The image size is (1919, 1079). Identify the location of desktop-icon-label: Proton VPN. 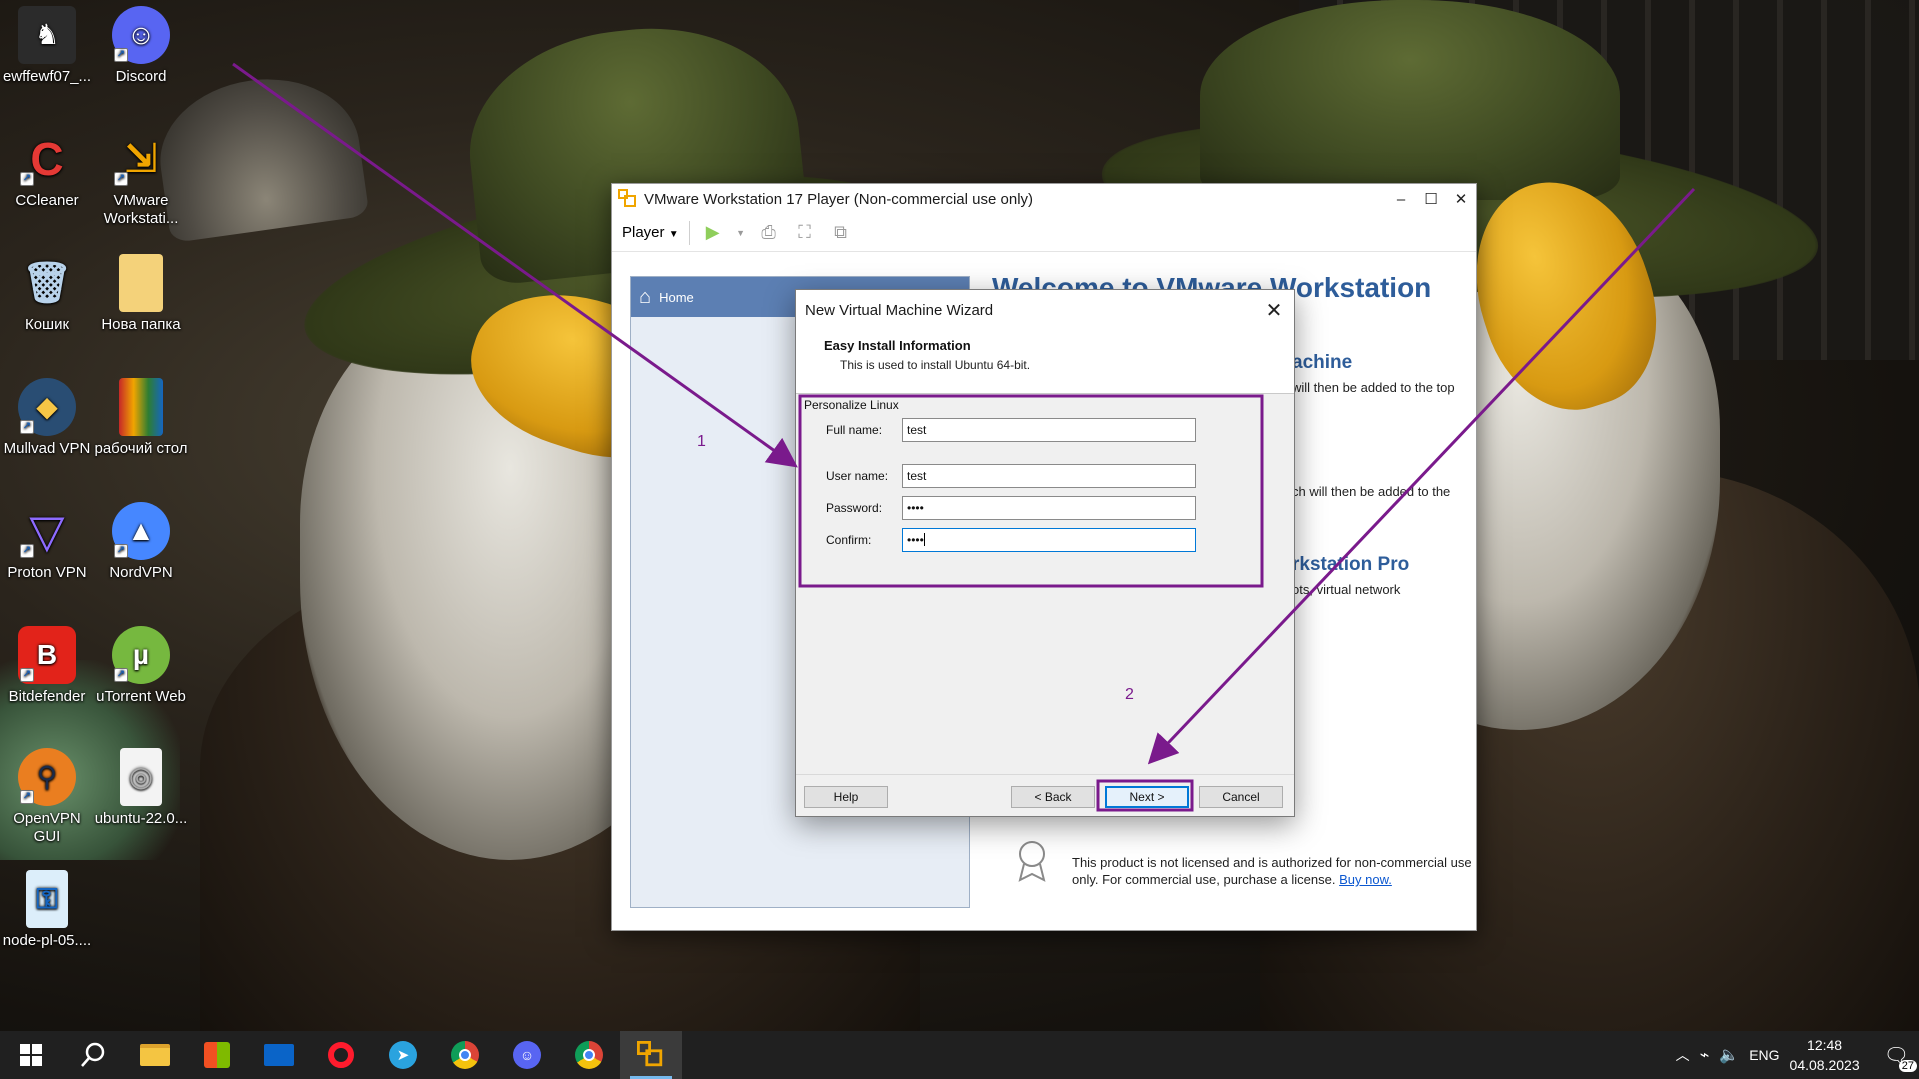
(47, 572).